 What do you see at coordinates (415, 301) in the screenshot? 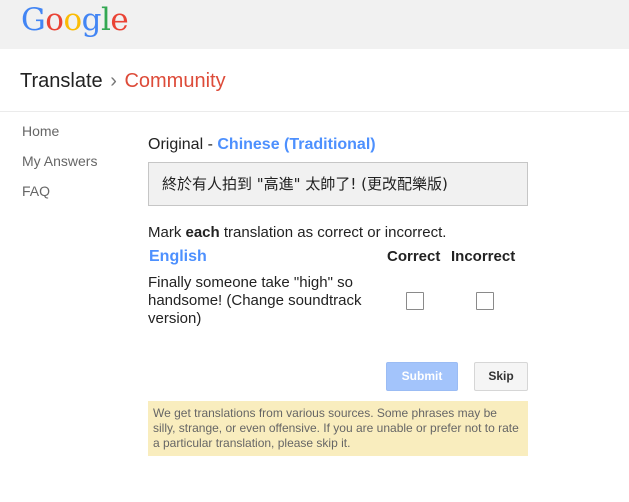
I see `correct-checkbox` at bounding box center [415, 301].